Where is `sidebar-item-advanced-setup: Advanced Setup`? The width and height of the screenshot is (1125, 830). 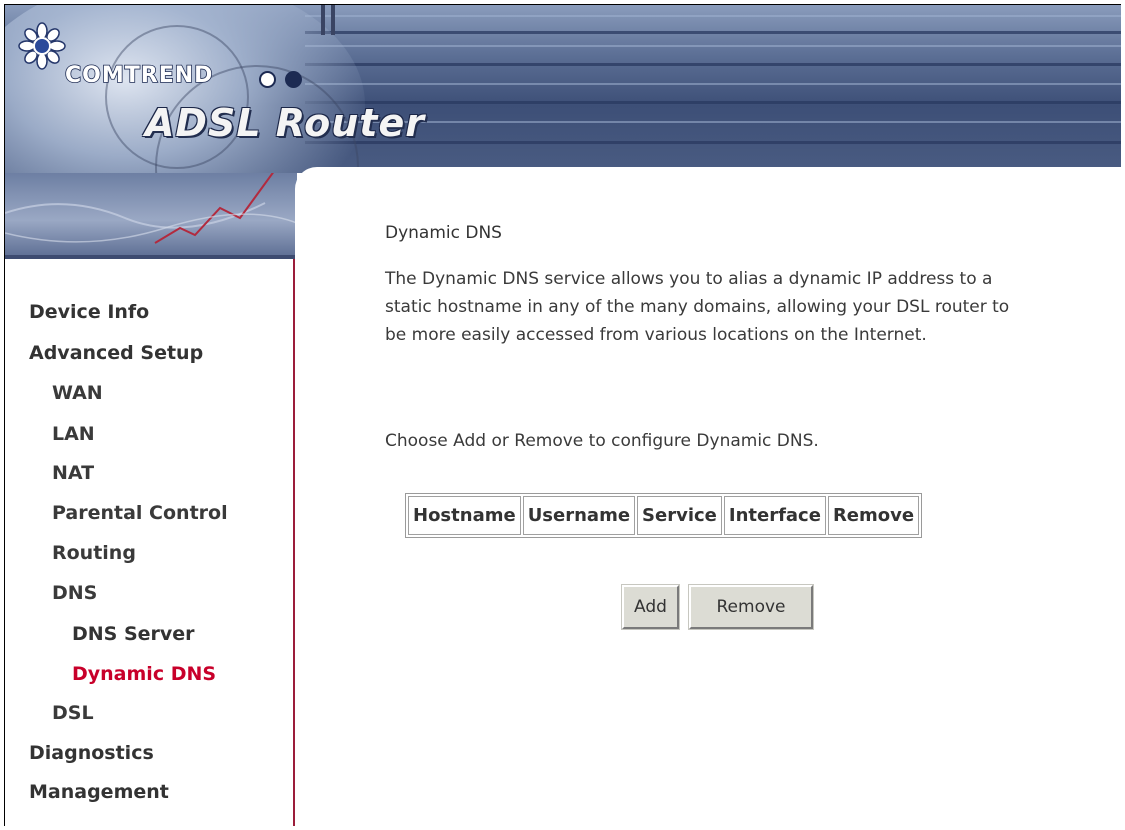
sidebar-item-advanced-setup: Advanced Setup is located at coordinates (116, 353).